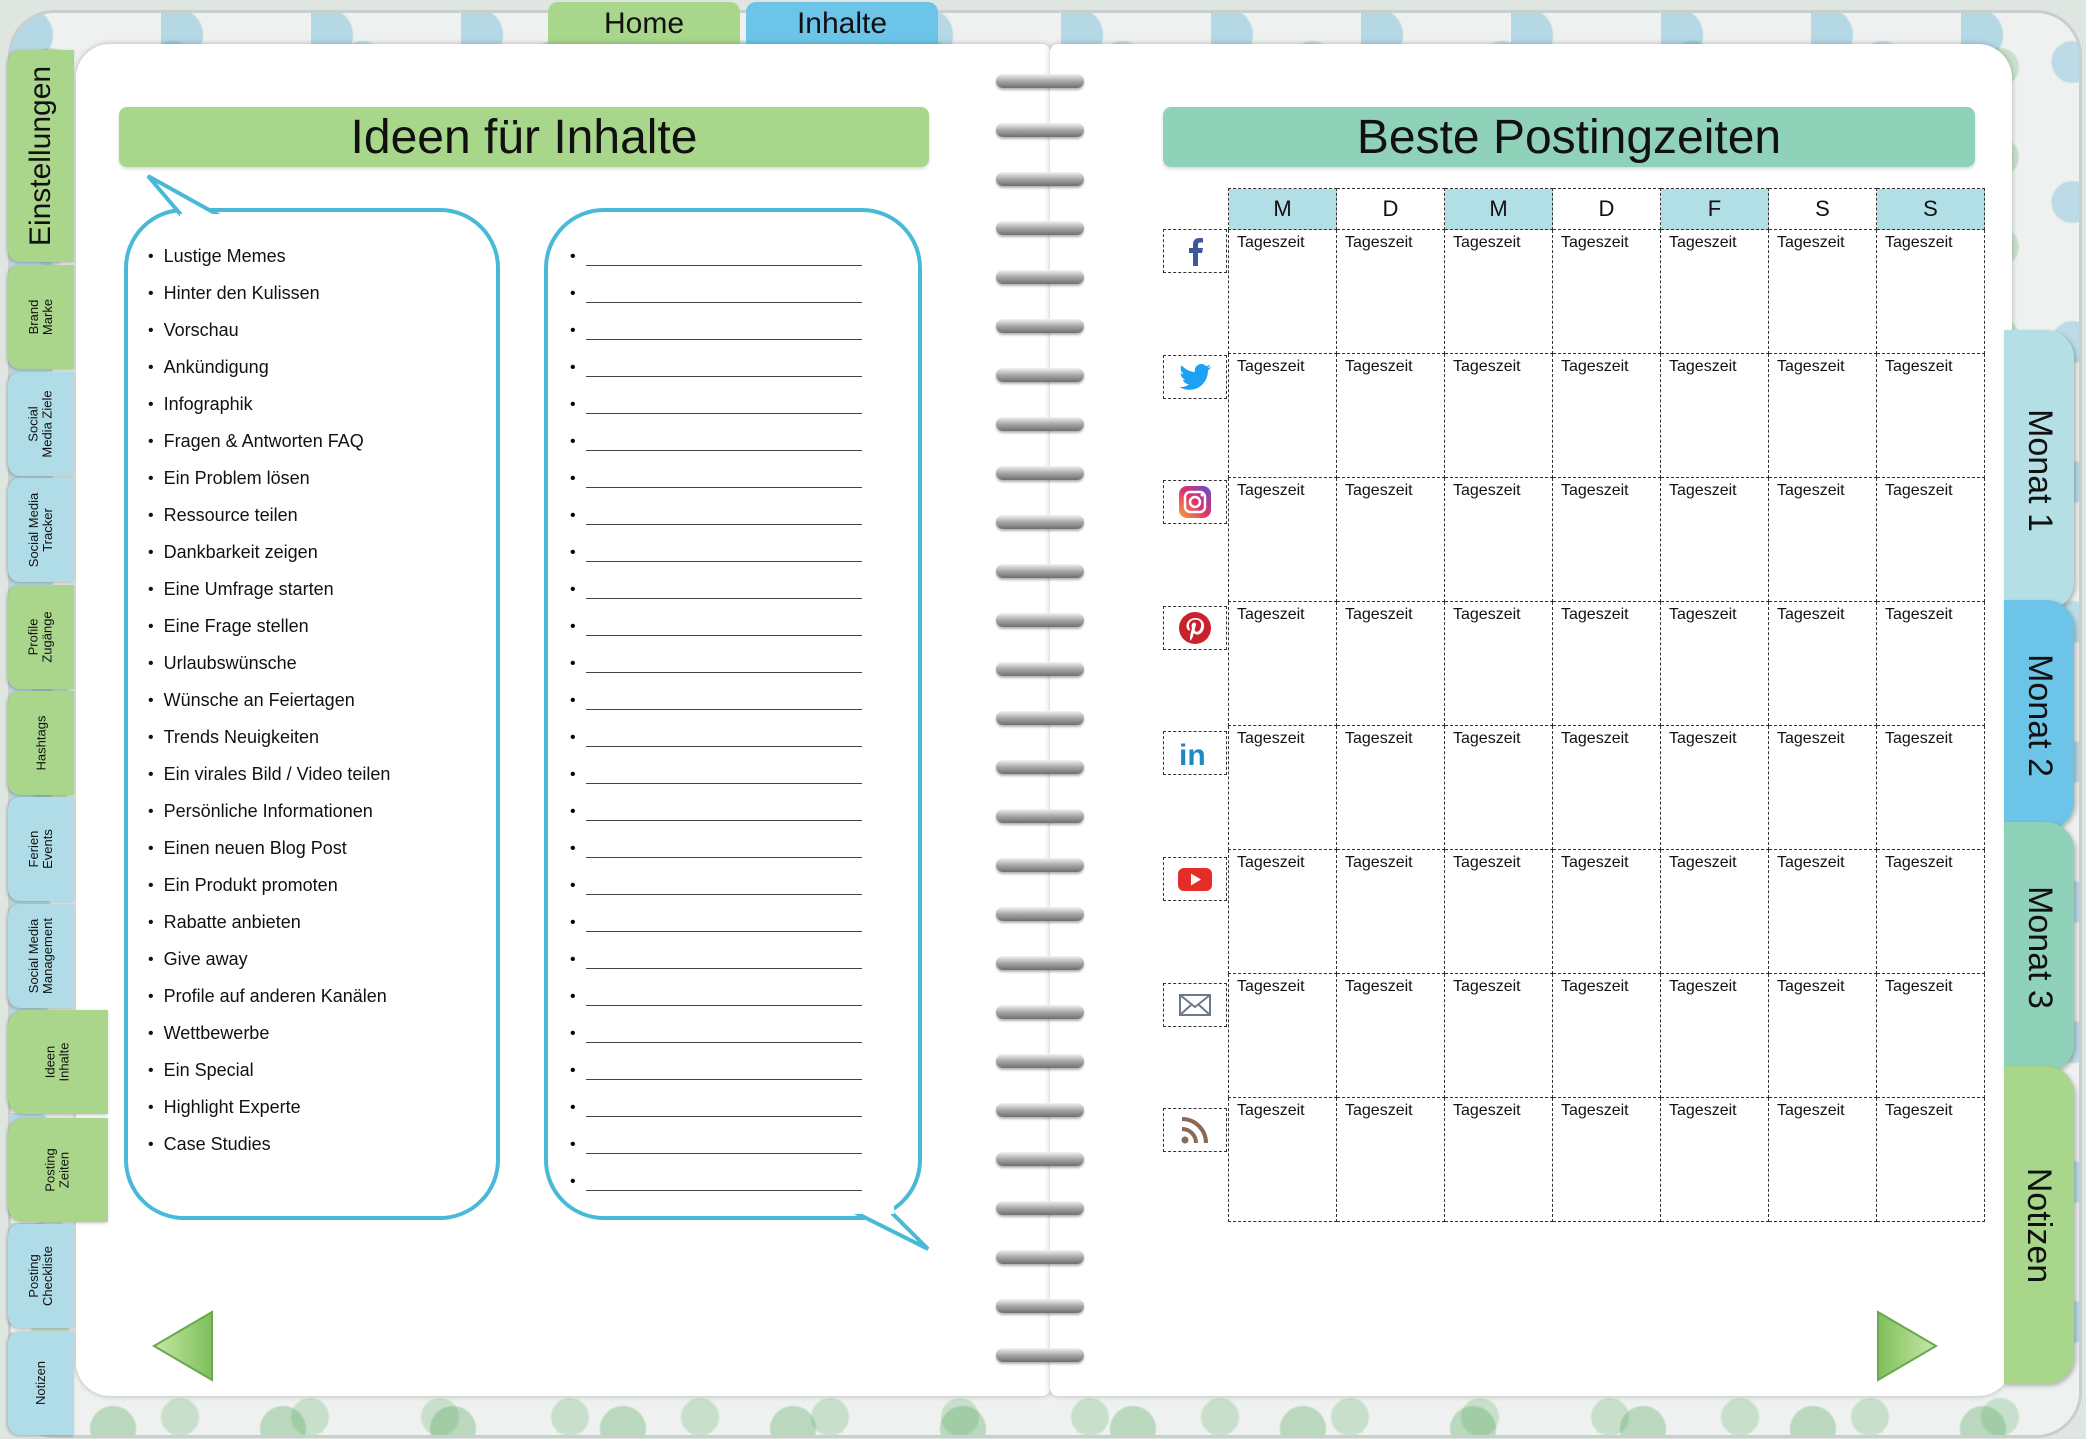 The width and height of the screenshot is (2086, 1439). What do you see at coordinates (41, 530) in the screenshot?
I see `side-tab-3: Social Media Tracker` at bounding box center [41, 530].